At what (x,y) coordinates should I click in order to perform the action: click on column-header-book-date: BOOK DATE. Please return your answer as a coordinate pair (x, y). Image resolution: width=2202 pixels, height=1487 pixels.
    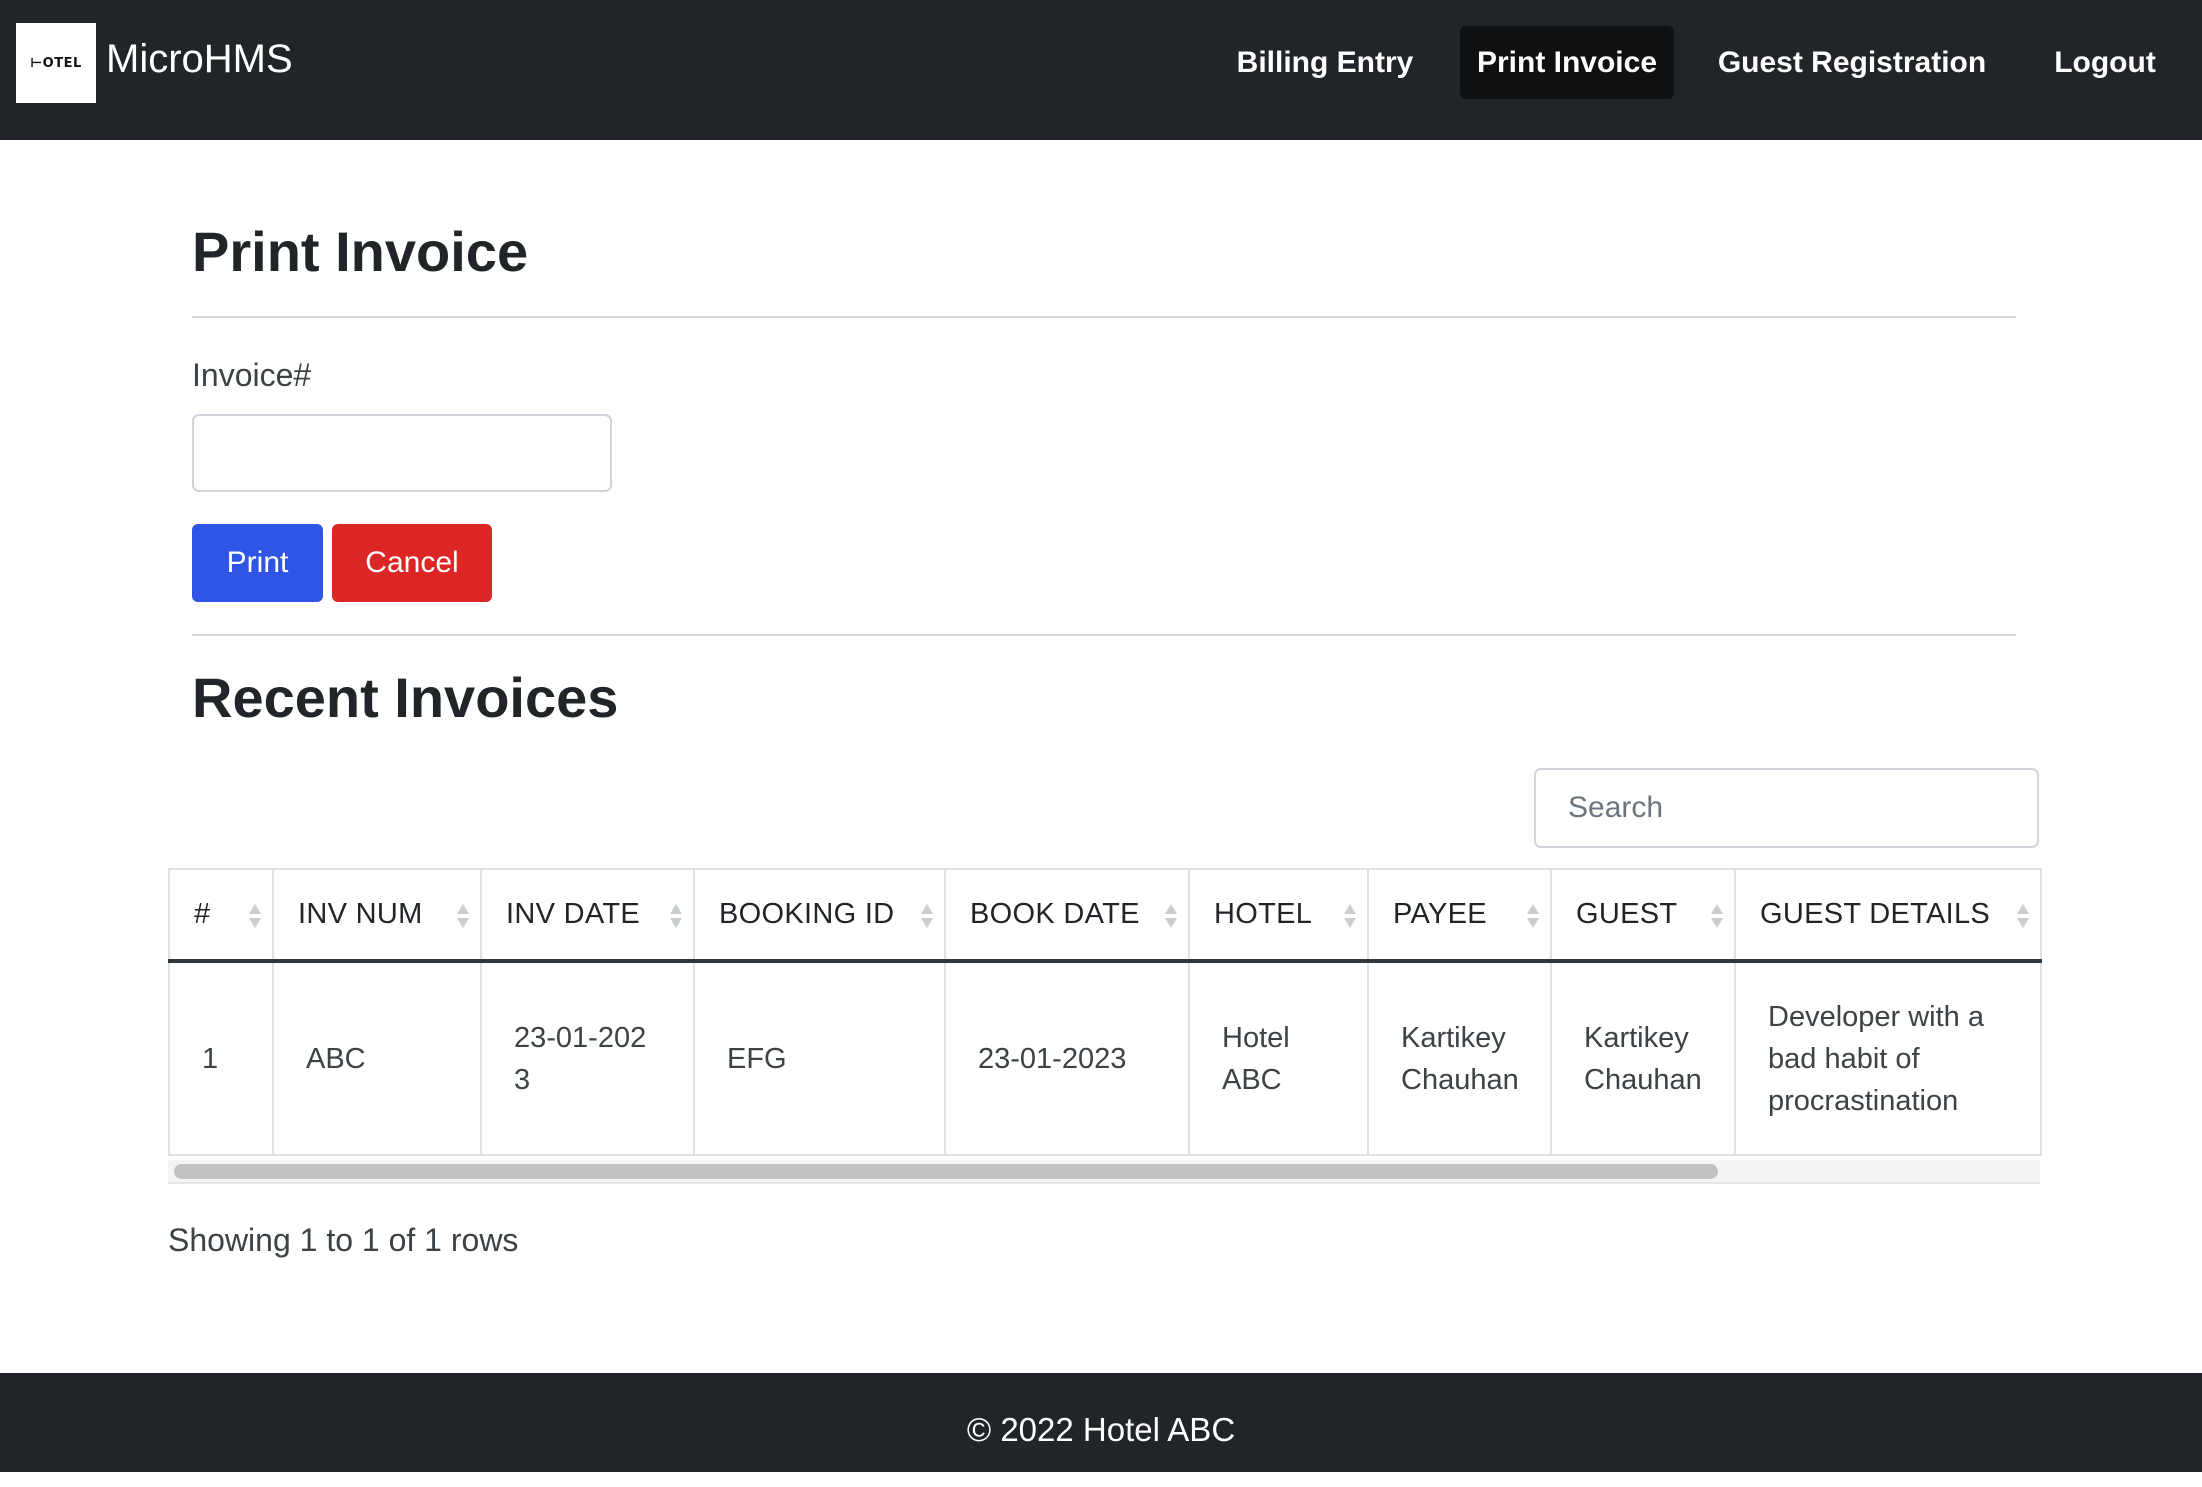
    Looking at the image, I should click on (1067, 915).